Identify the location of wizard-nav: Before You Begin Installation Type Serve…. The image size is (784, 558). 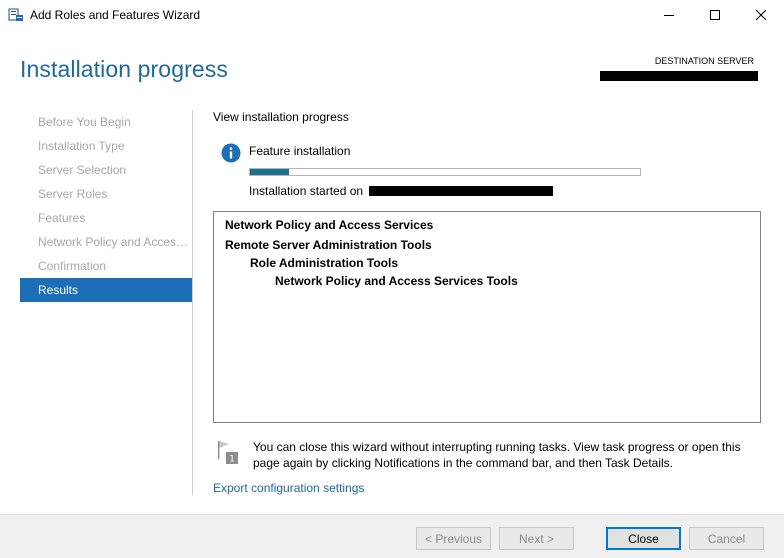
(106, 206).